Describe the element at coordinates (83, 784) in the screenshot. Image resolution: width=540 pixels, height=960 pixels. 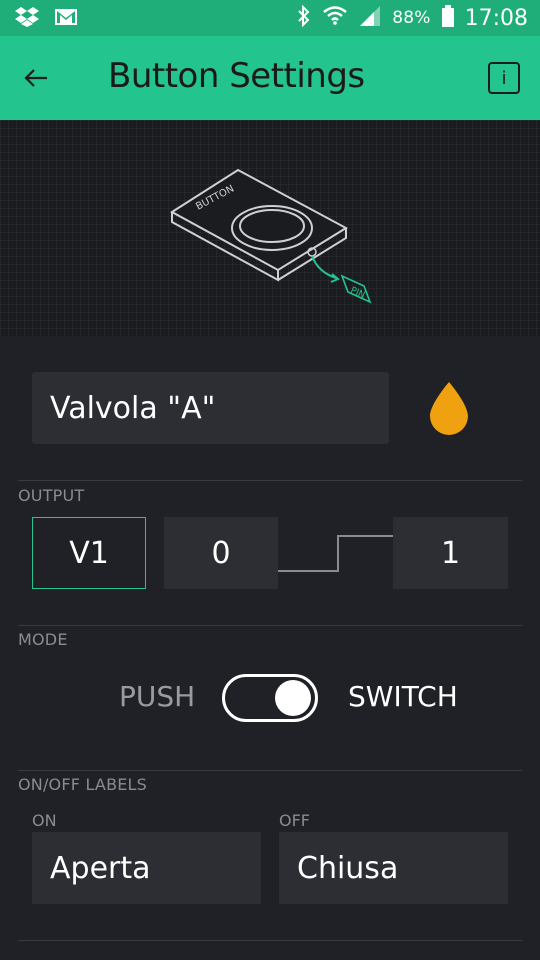
I see `labels-section-label: ON/OFF LABELS` at that location.